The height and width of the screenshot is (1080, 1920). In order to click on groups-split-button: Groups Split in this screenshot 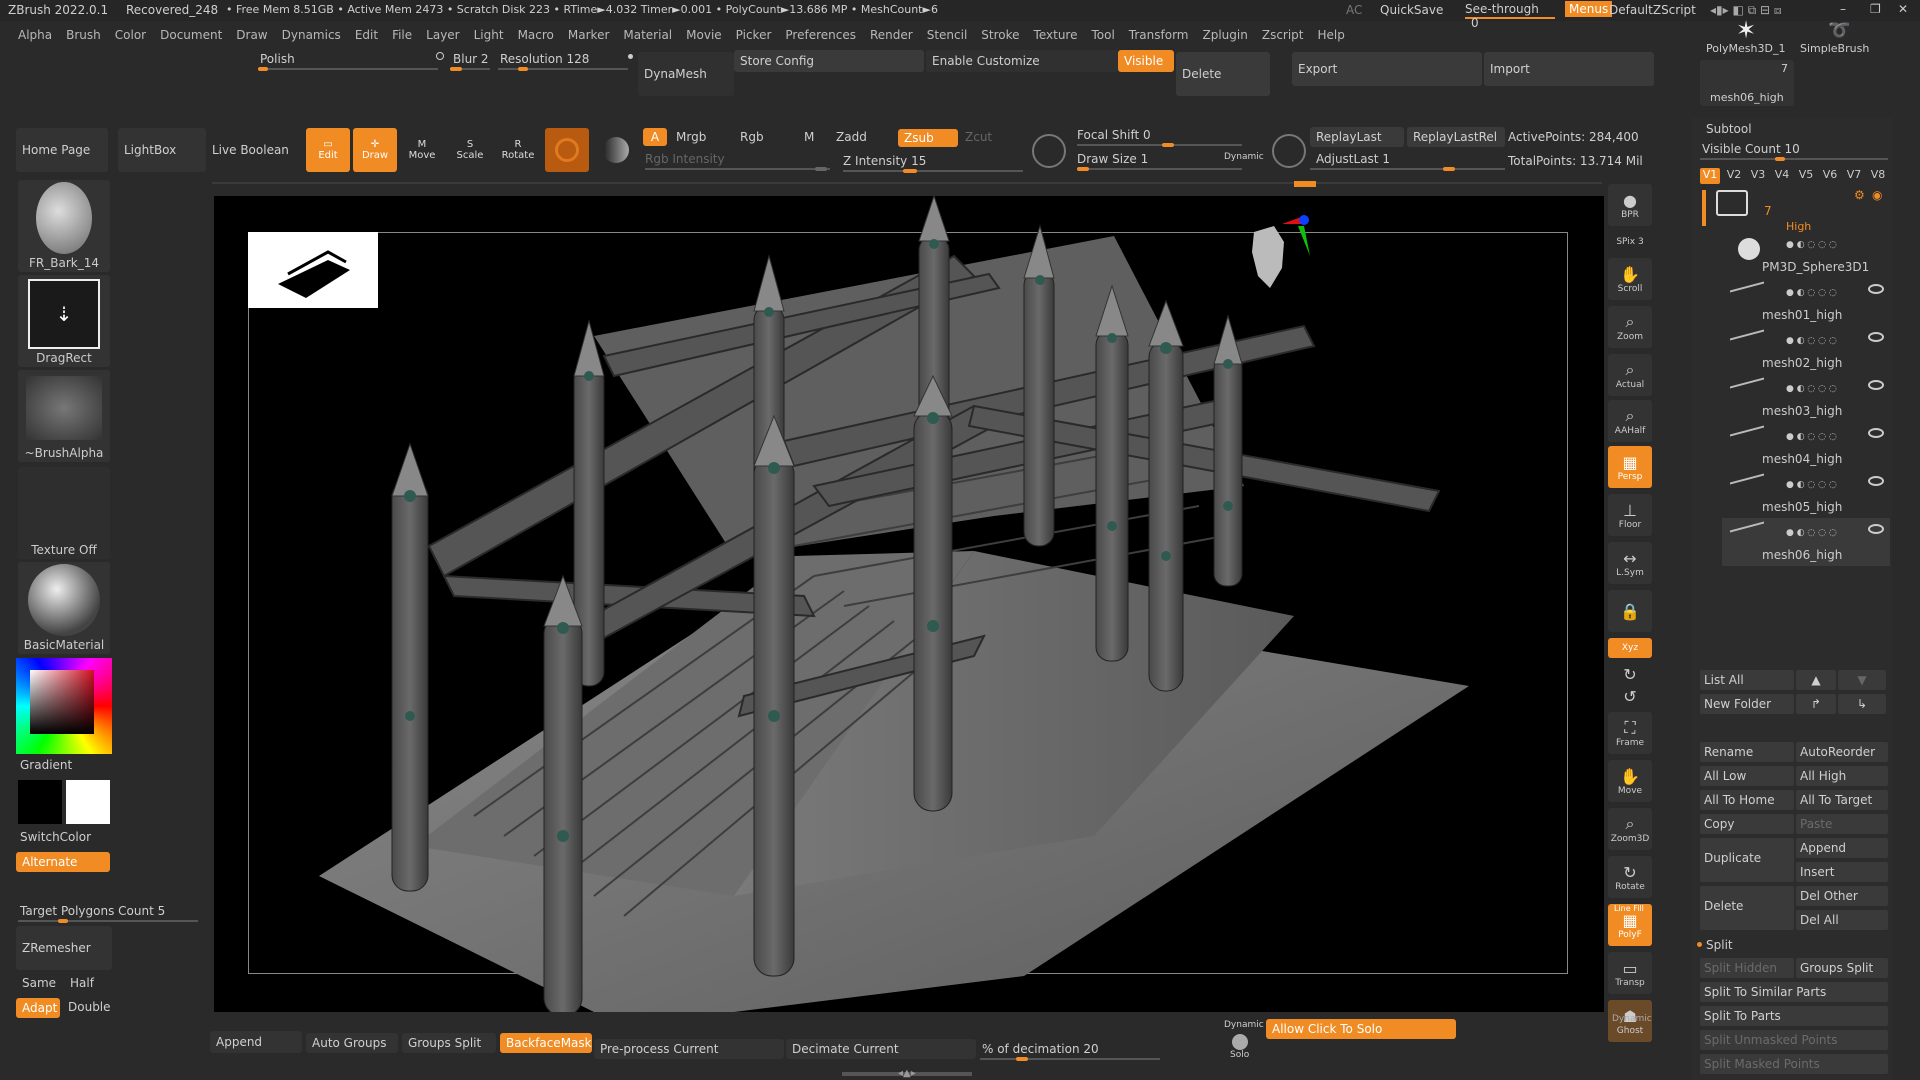, I will do `click(1842, 968)`.